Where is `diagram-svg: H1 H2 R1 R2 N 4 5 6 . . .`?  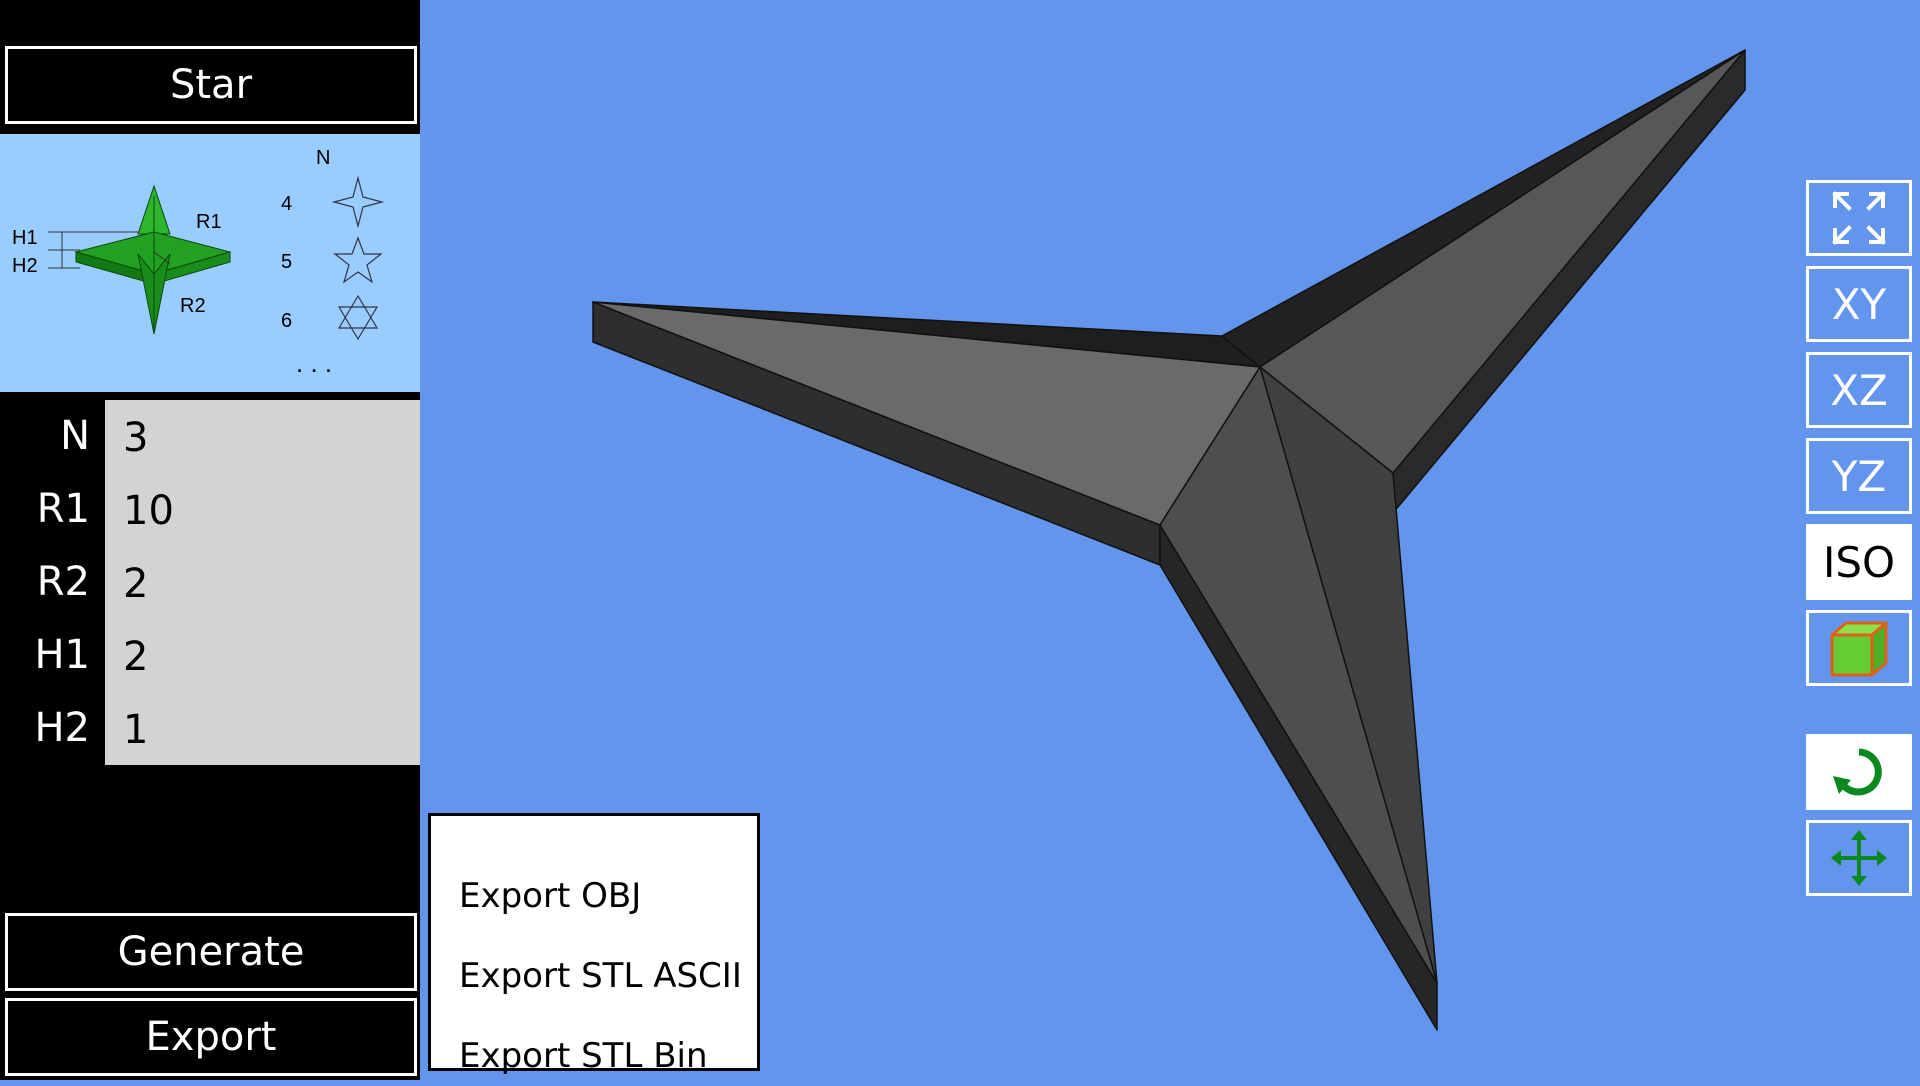 diagram-svg: H1 H2 R1 R2 N 4 5 6 . . . is located at coordinates (198, 262).